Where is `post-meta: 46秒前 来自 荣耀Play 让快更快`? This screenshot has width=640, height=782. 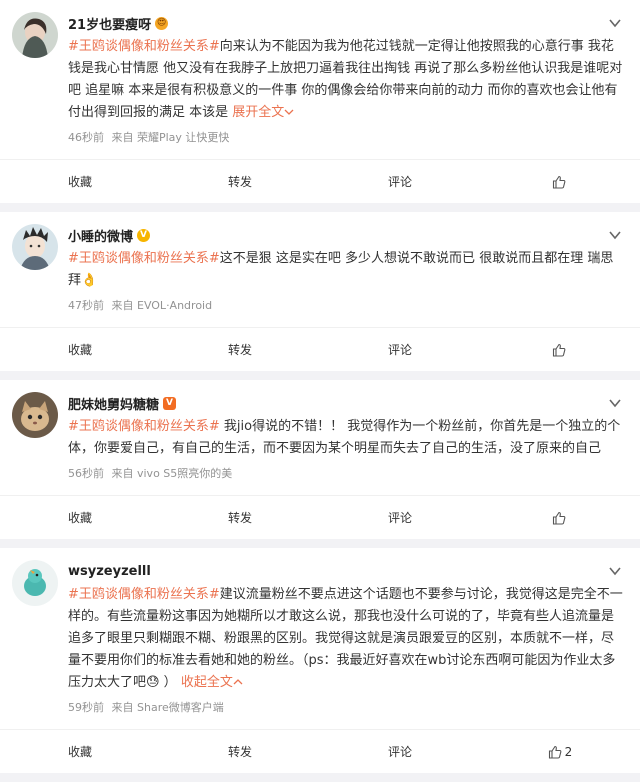 post-meta: 46秒前 来自 荣耀Play 让快更快 is located at coordinates (346, 137).